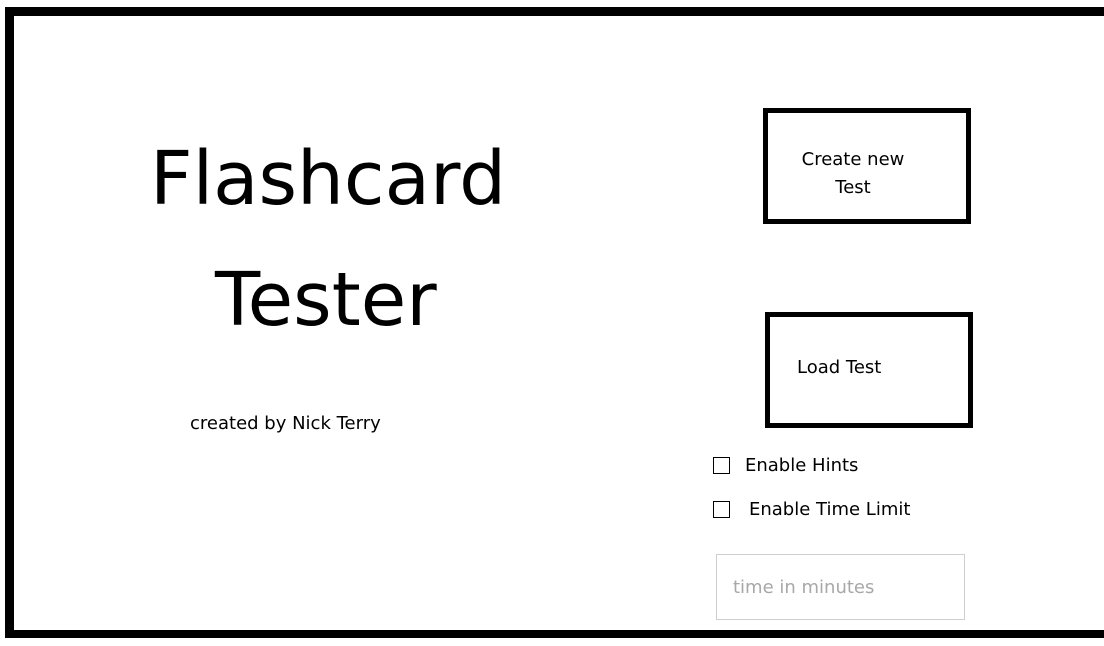 The image size is (1104, 646). I want to click on app-title-line-1: Flashcard, so click(328, 179).